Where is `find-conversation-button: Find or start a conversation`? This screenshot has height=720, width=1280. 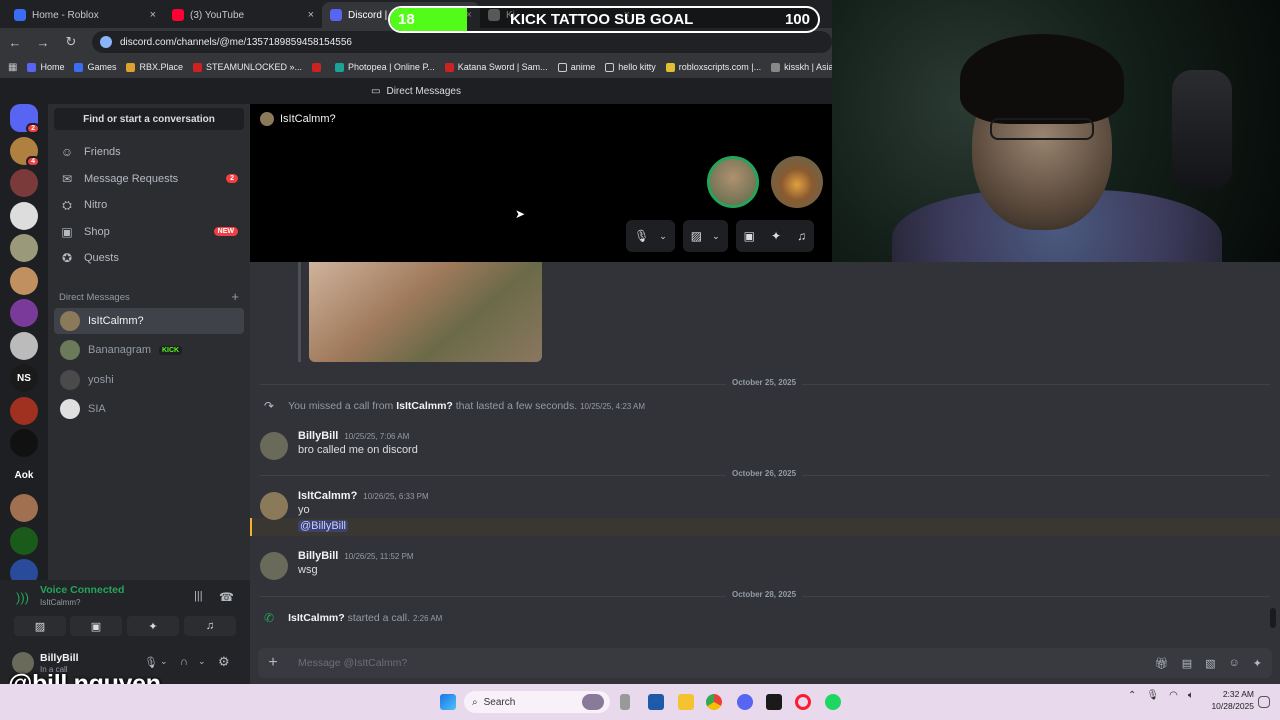
find-conversation-button: Find or start a conversation is located at coordinates (149, 119).